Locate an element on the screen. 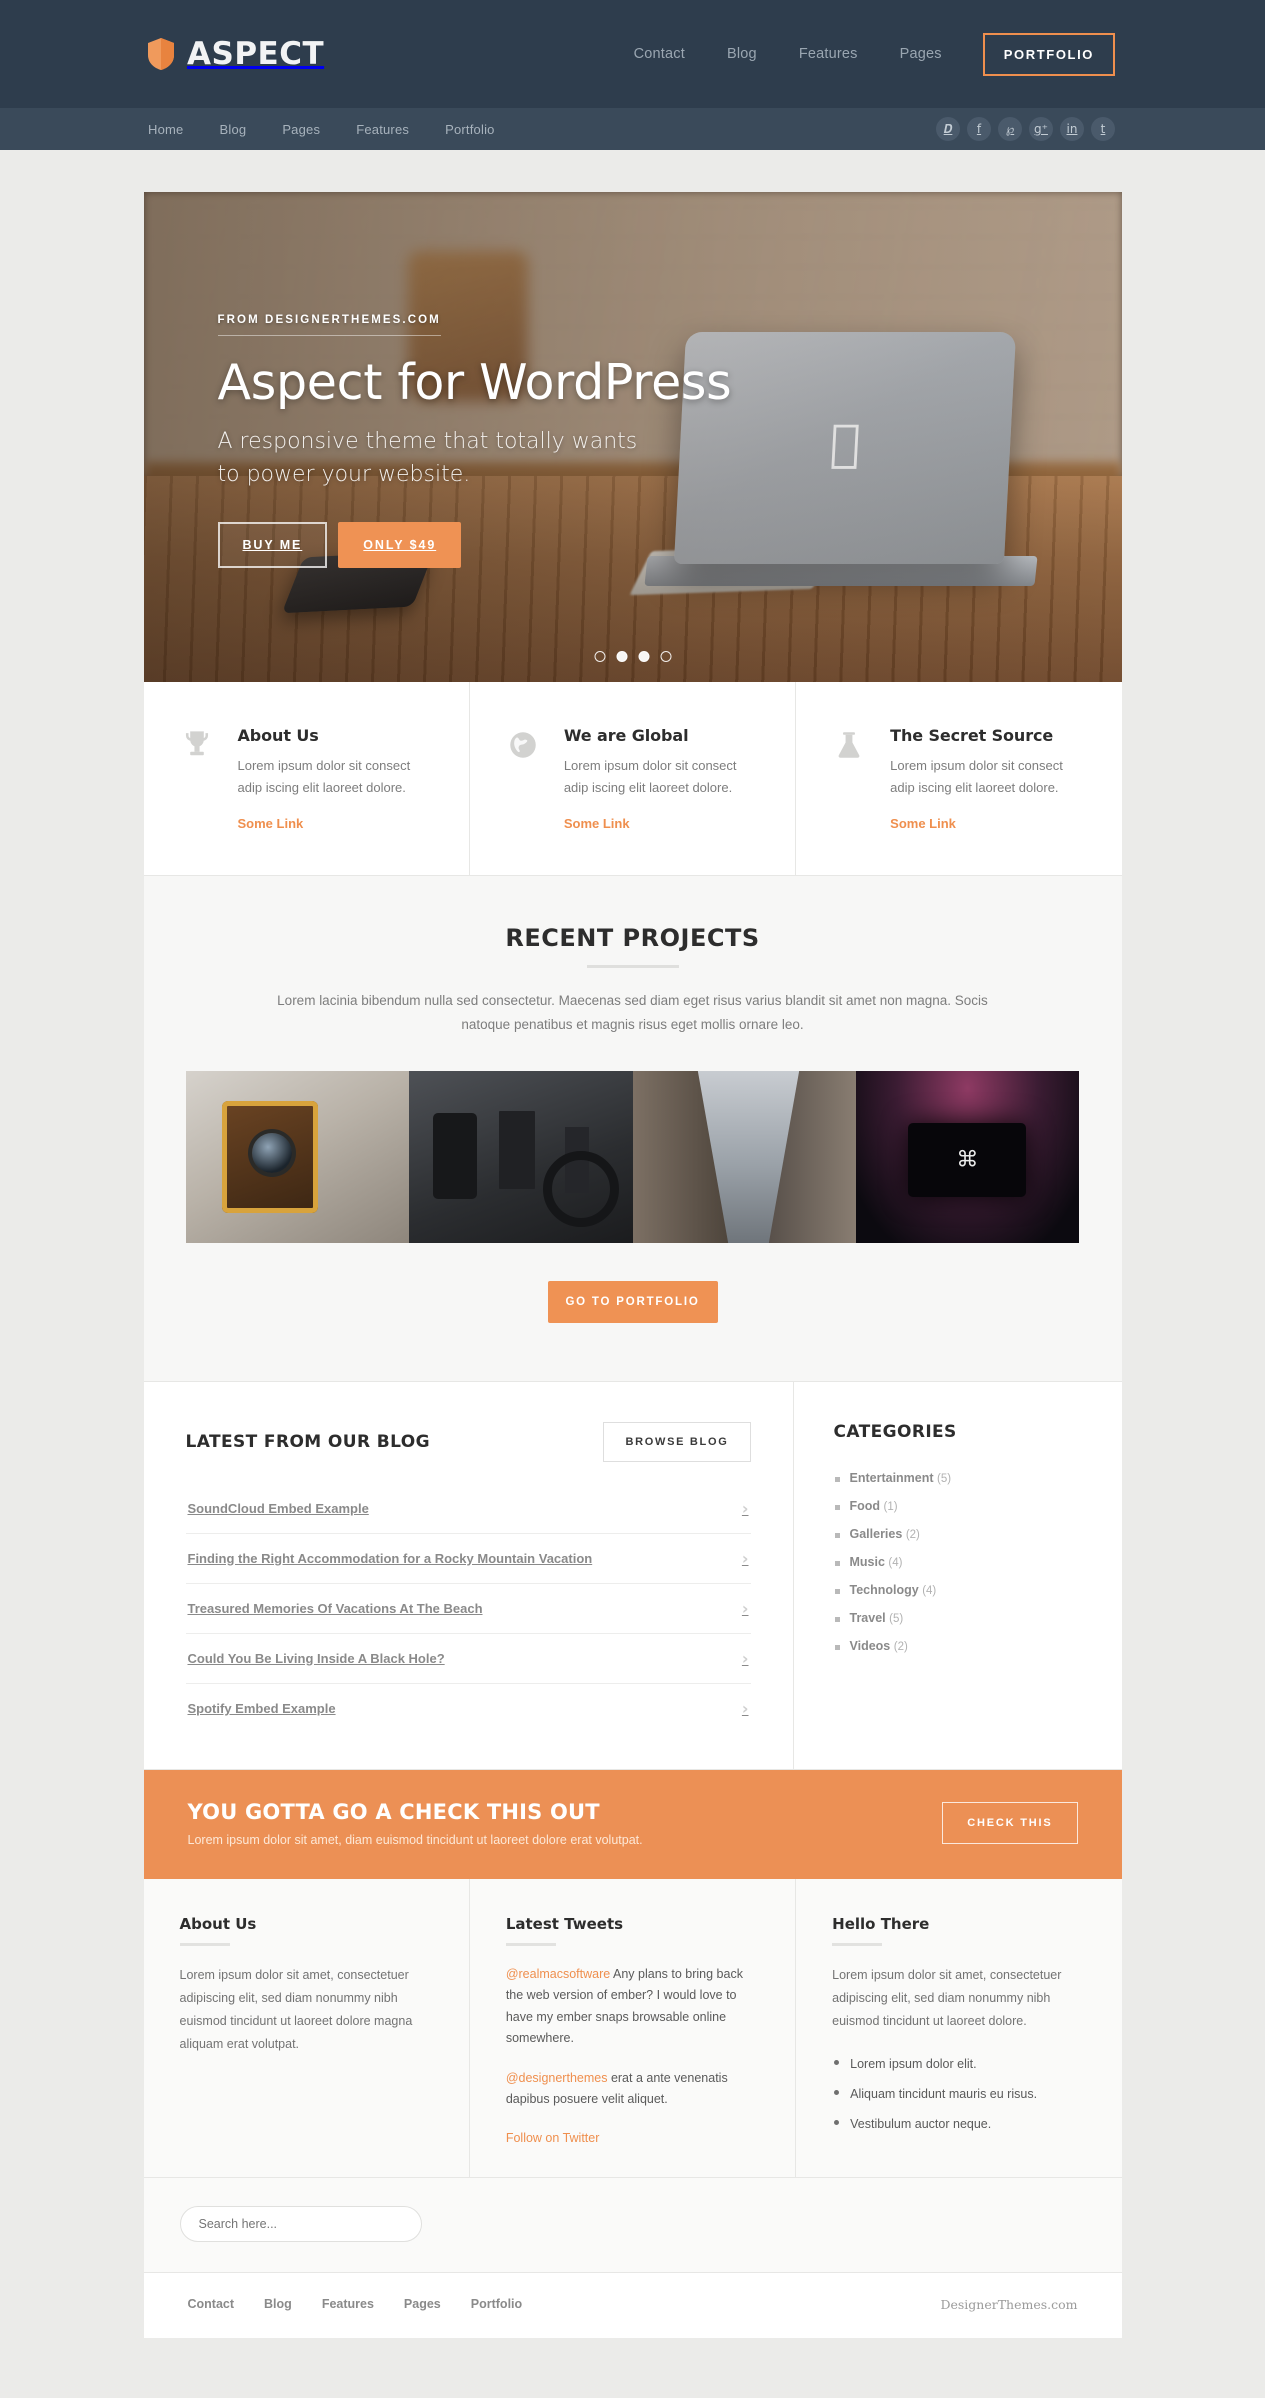 The height and width of the screenshot is (2398, 1265). shield-icon is located at coordinates (161, 54).